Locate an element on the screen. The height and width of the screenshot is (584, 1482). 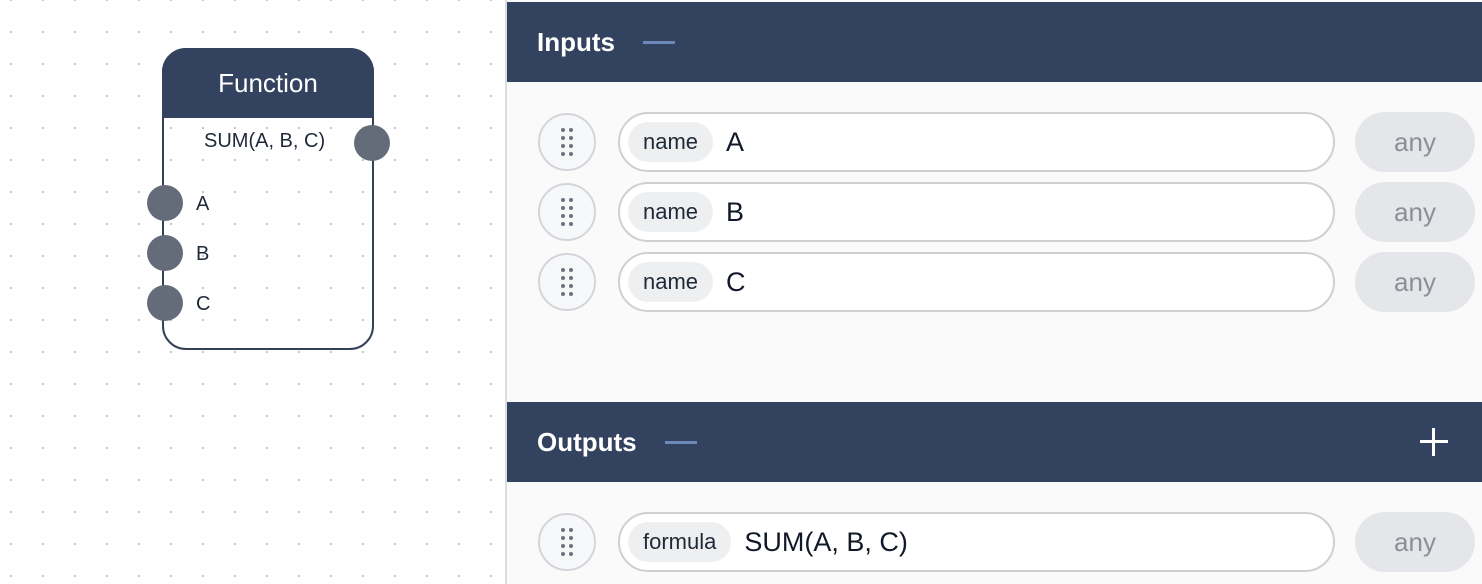
input-name-field: name A is located at coordinates (976, 142).